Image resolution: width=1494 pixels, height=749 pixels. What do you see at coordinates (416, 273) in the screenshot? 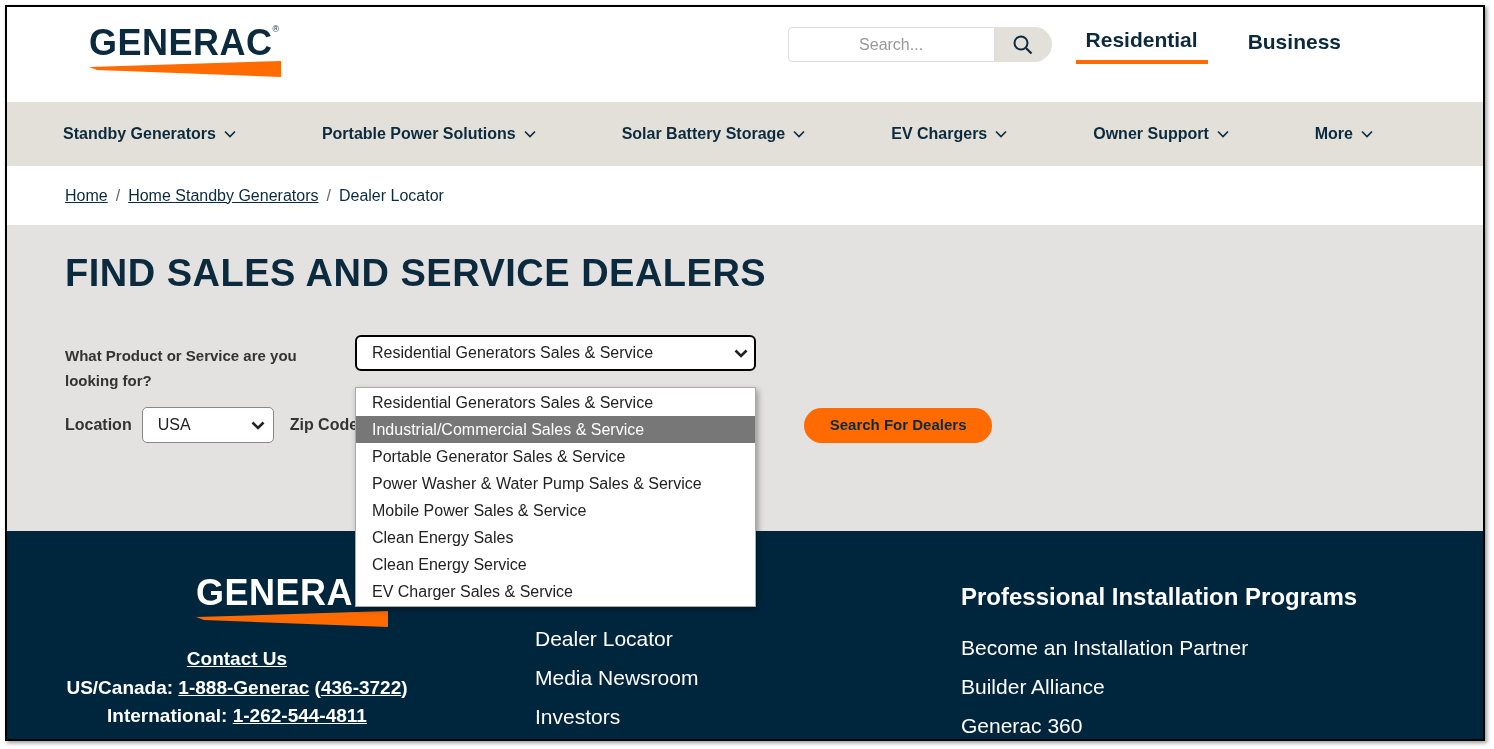
I see `page-title: FIND SALES AND SERVICE DEALERS` at bounding box center [416, 273].